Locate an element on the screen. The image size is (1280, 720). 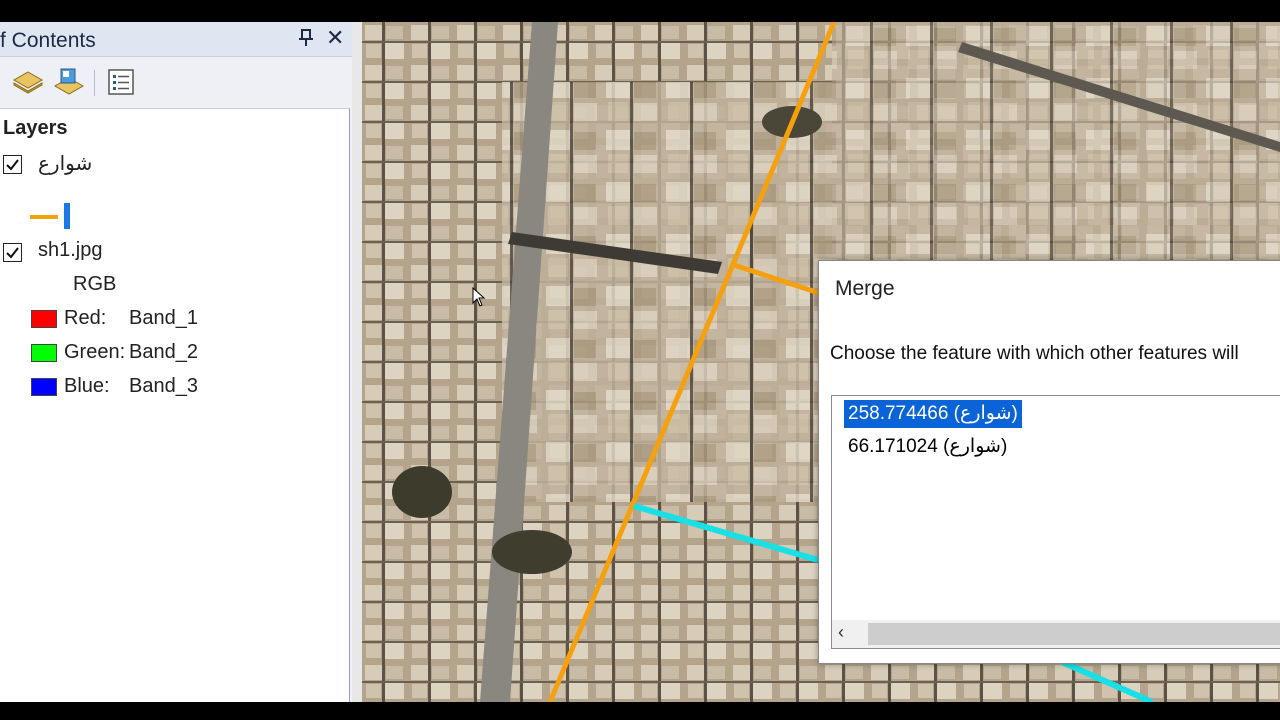
close-icon: ✕ is located at coordinates (335, 38).